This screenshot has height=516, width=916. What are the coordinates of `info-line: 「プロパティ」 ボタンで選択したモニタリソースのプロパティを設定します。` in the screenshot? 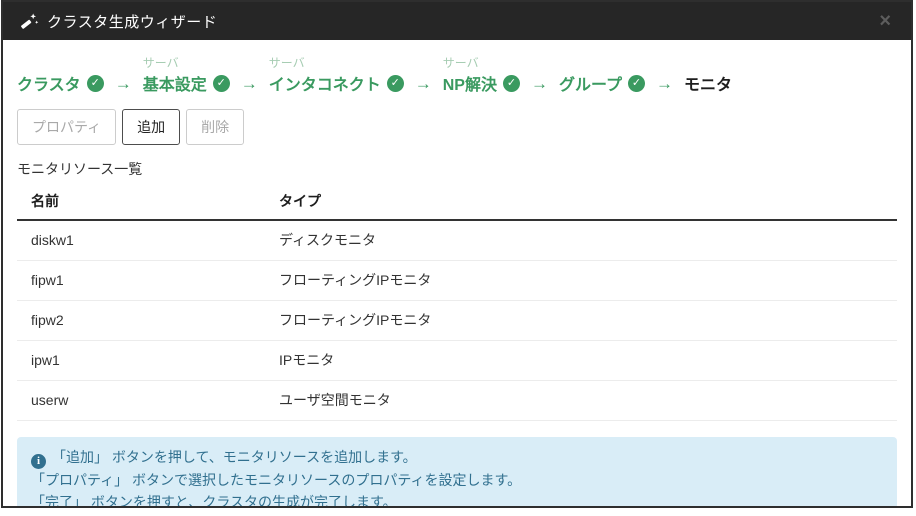 It's located at (276, 479).